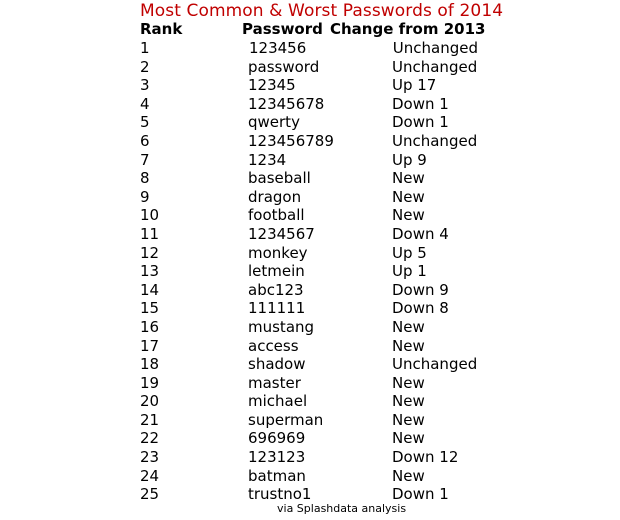  Describe the element at coordinates (425, 457) in the screenshot. I see `change-cell: Down 12` at that location.